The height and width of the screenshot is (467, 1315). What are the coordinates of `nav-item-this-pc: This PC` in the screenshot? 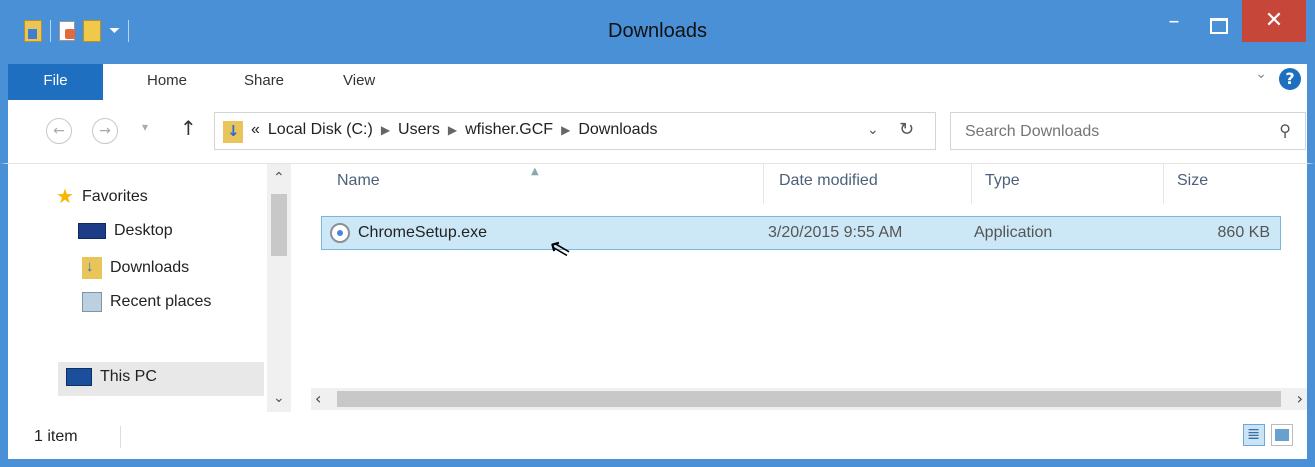 It's located at (161, 379).